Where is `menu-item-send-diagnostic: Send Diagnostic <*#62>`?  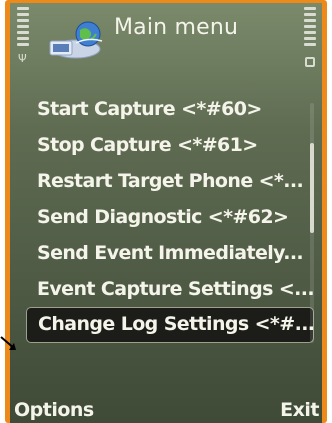
menu-item-send-diagnostic: Send Diagnostic <*#62> is located at coordinates (166, 217).